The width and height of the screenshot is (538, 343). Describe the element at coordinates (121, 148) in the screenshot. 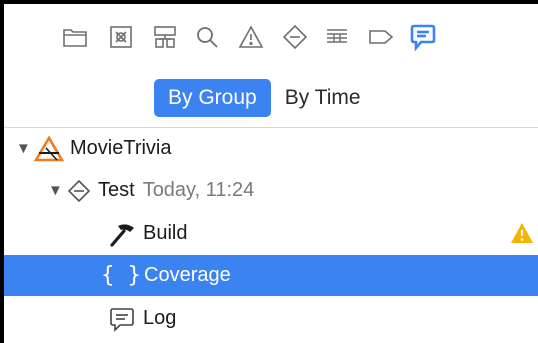

I see `project-name: MovieTrivia` at that location.